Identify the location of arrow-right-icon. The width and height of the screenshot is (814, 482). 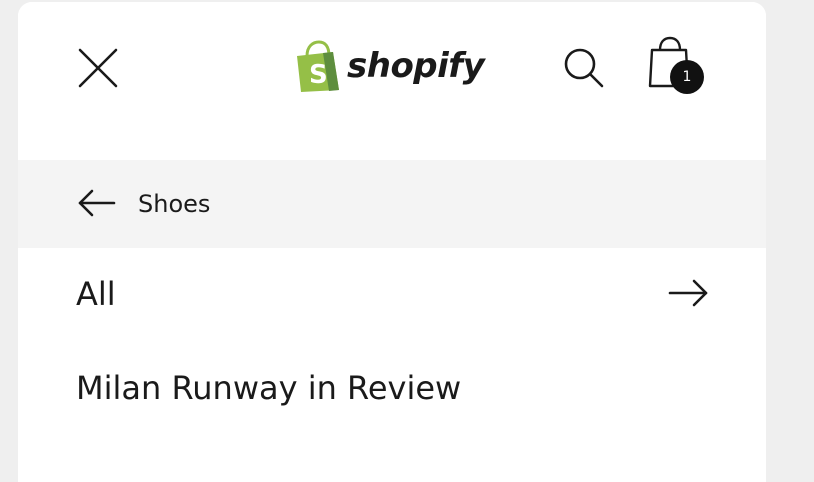
(688, 293).